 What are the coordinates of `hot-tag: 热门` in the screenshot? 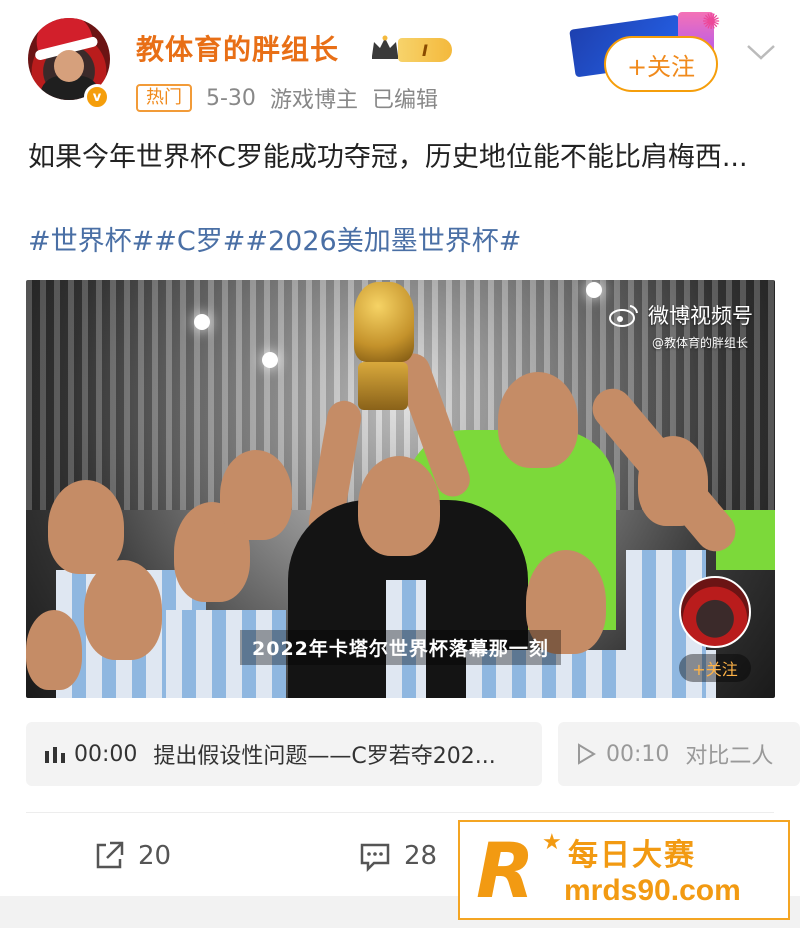 It's located at (164, 98).